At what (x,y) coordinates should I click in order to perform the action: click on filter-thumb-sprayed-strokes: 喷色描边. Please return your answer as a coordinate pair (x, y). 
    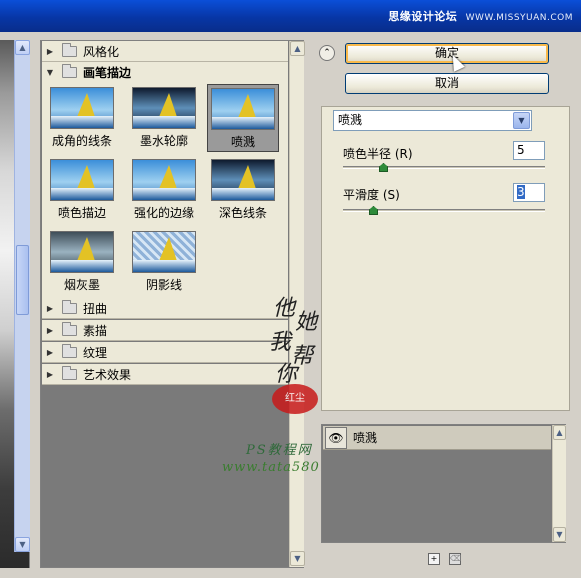
    Looking at the image, I should click on (82, 190).